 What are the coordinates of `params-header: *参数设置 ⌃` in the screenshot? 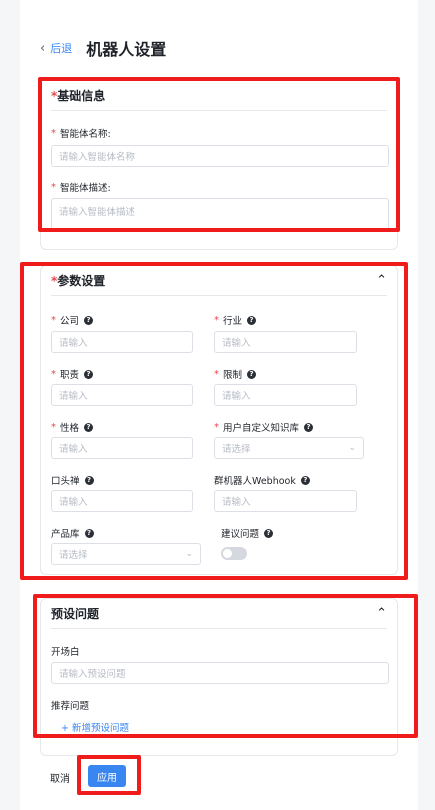 It's located at (219, 281).